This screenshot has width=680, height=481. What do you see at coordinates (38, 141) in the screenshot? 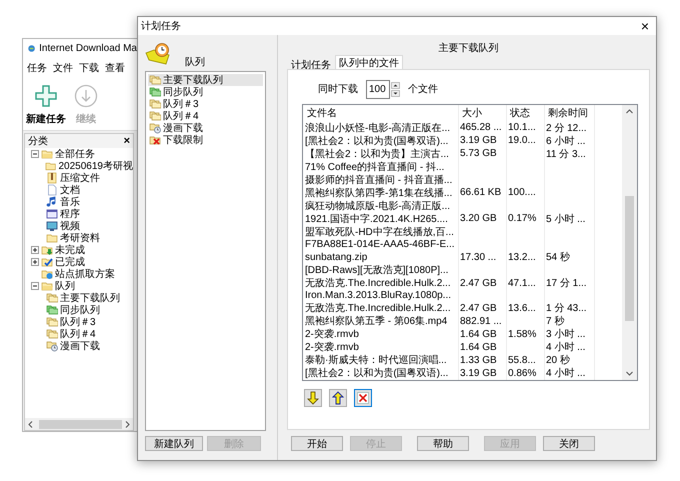
I see `panel-title: 分类` at bounding box center [38, 141].